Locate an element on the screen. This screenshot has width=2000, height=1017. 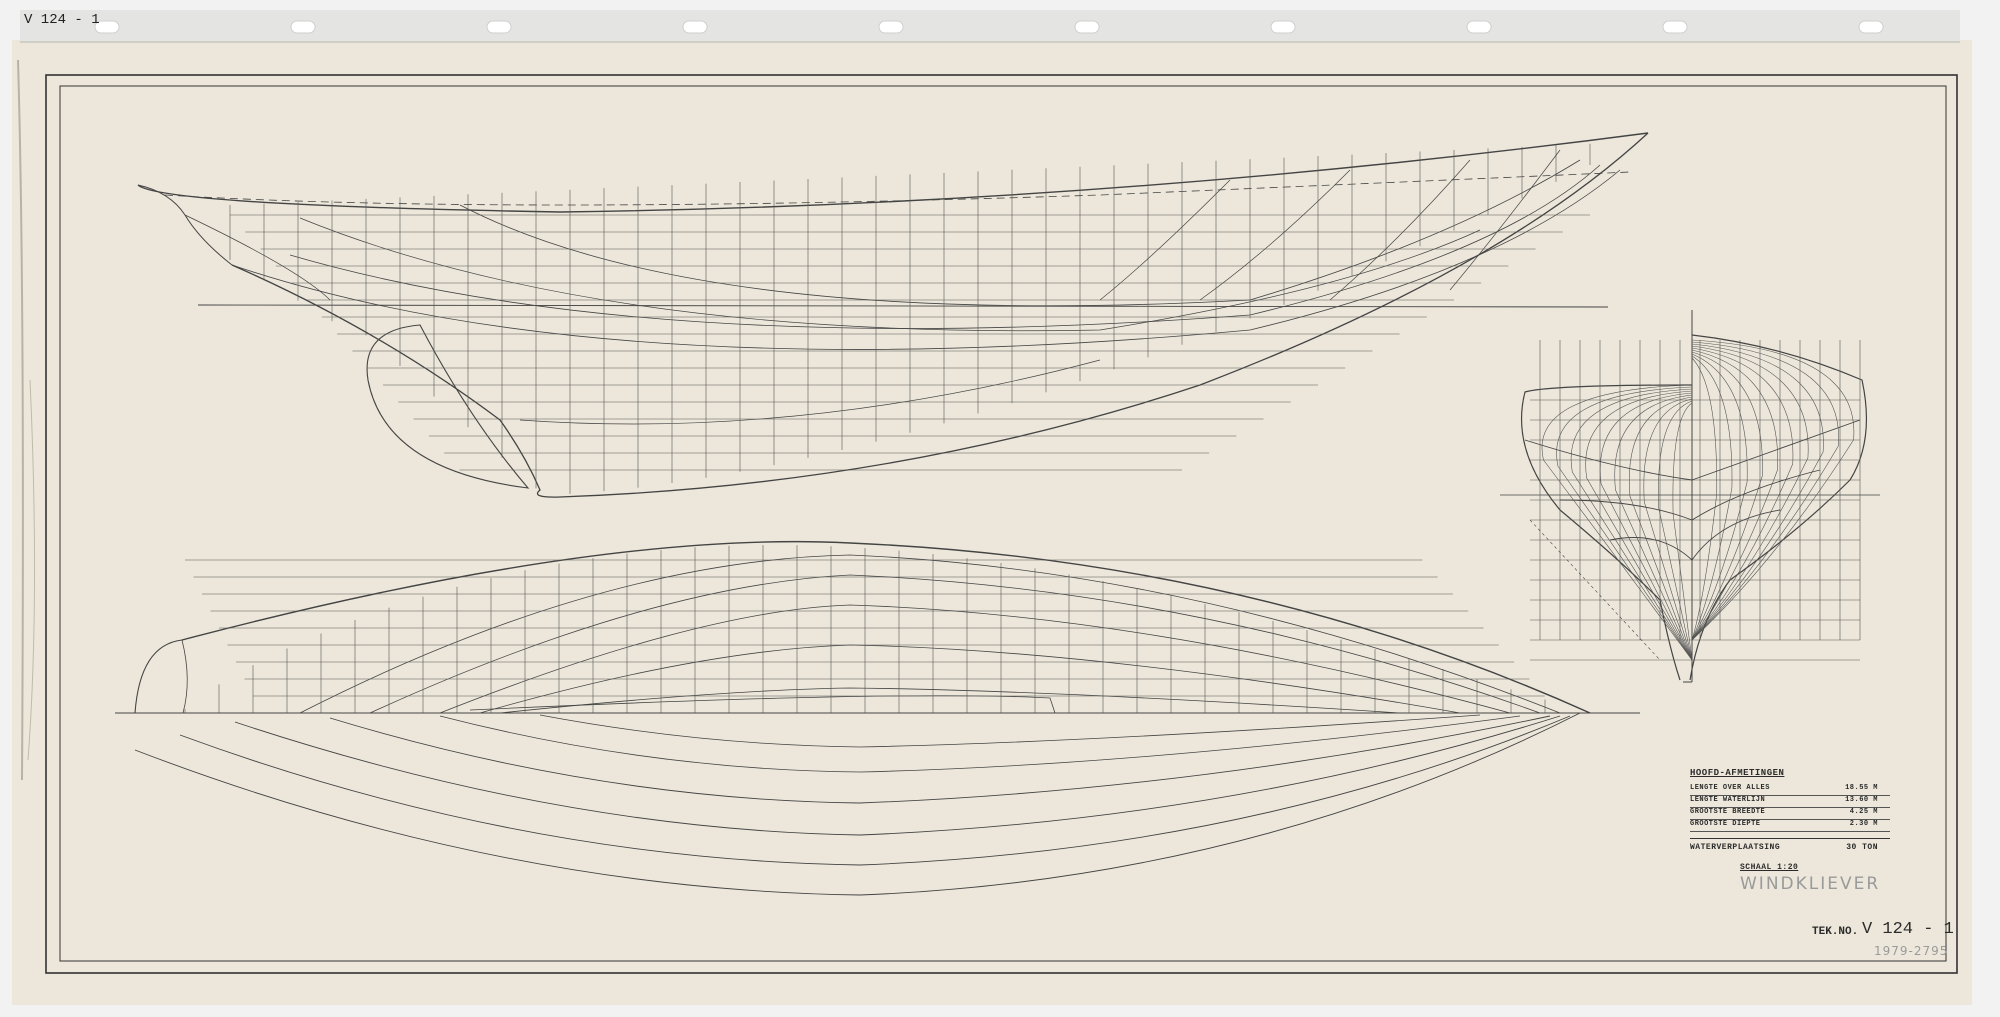
dimension-row: GROOTSTE DIEPTE 2.30 M is located at coordinates (1790, 826).